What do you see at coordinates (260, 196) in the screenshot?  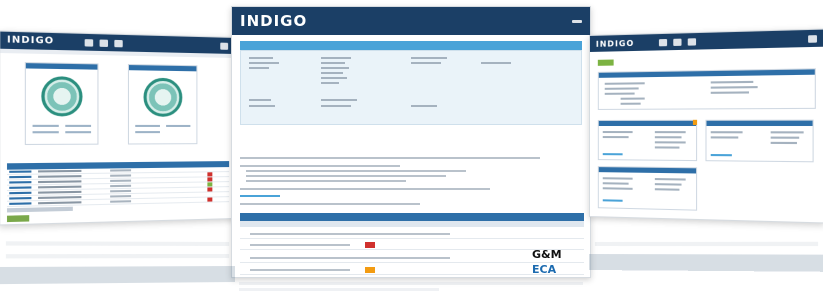 I see `view-report-link` at bounding box center [260, 196].